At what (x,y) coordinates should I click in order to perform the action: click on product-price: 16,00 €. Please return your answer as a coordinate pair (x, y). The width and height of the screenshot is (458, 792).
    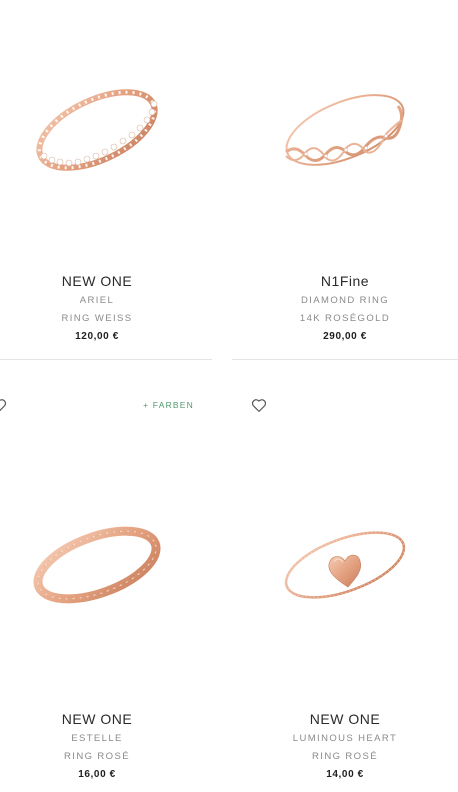
    Looking at the image, I should click on (97, 774).